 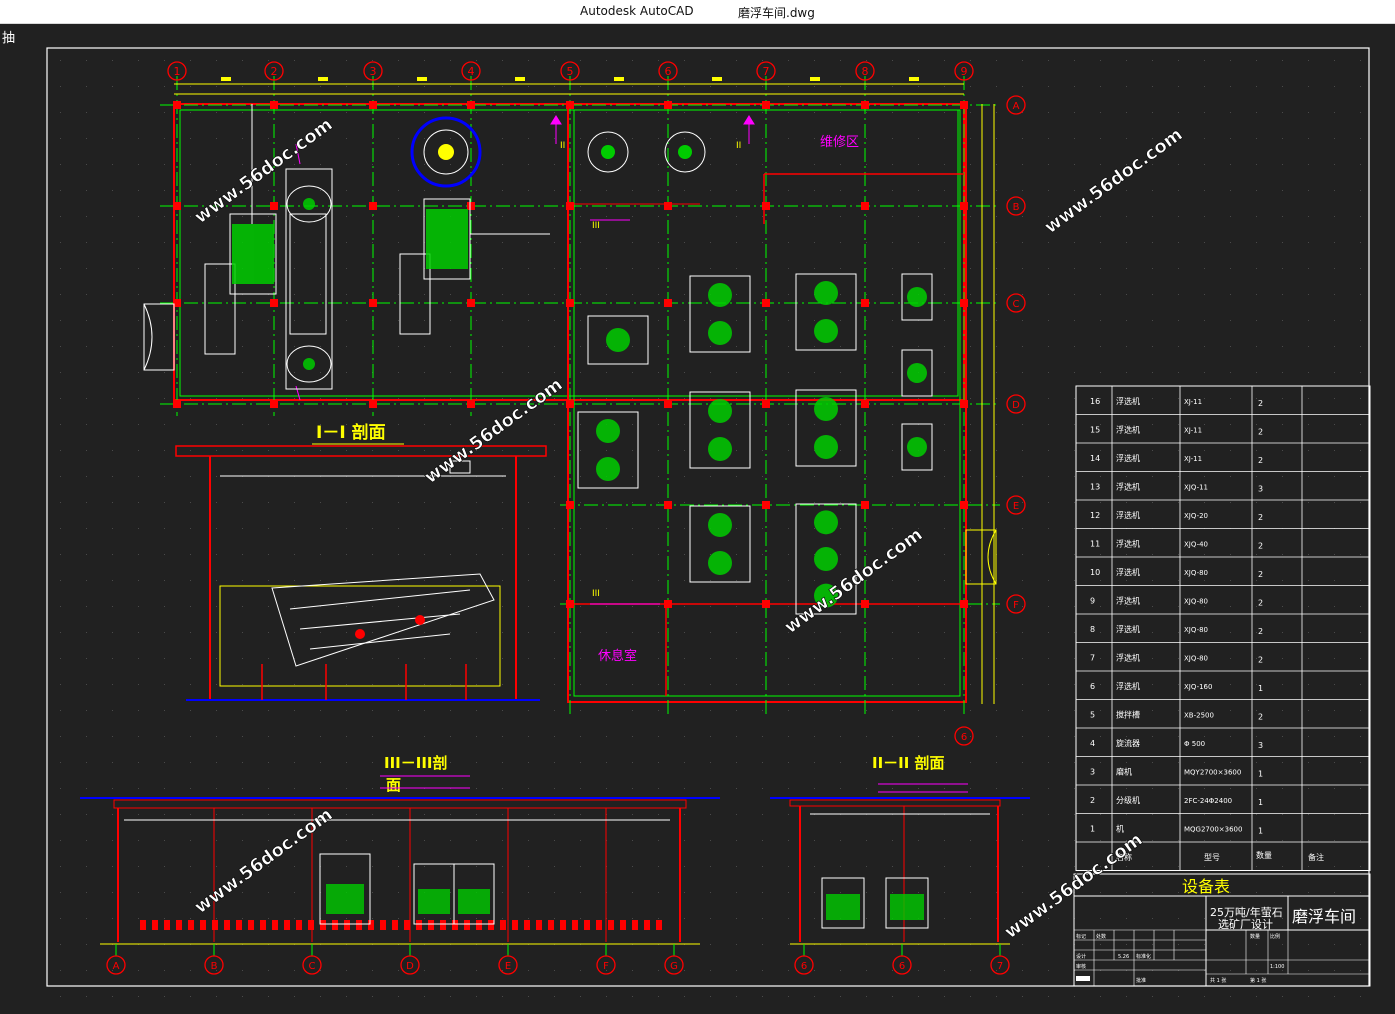 What do you see at coordinates (1128, 743) in the screenshot?
I see `svg-text: 旋流器` at bounding box center [1128, 743].